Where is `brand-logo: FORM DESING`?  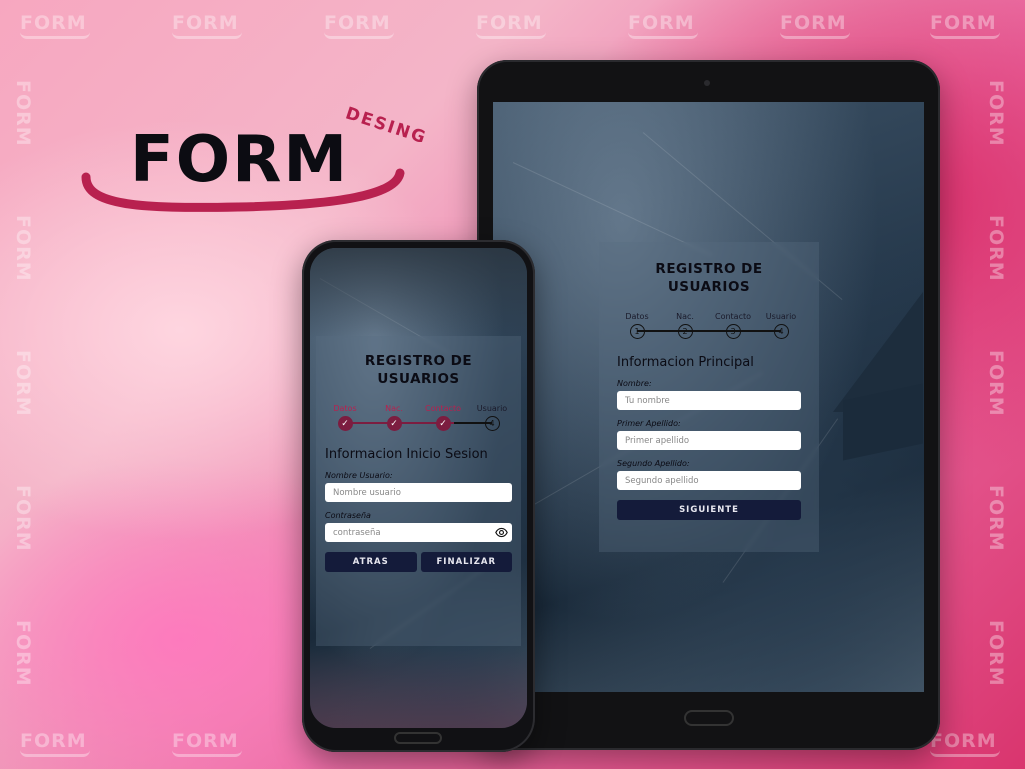 brand-logo: FORM DESING is located at coordinates (254, 165).